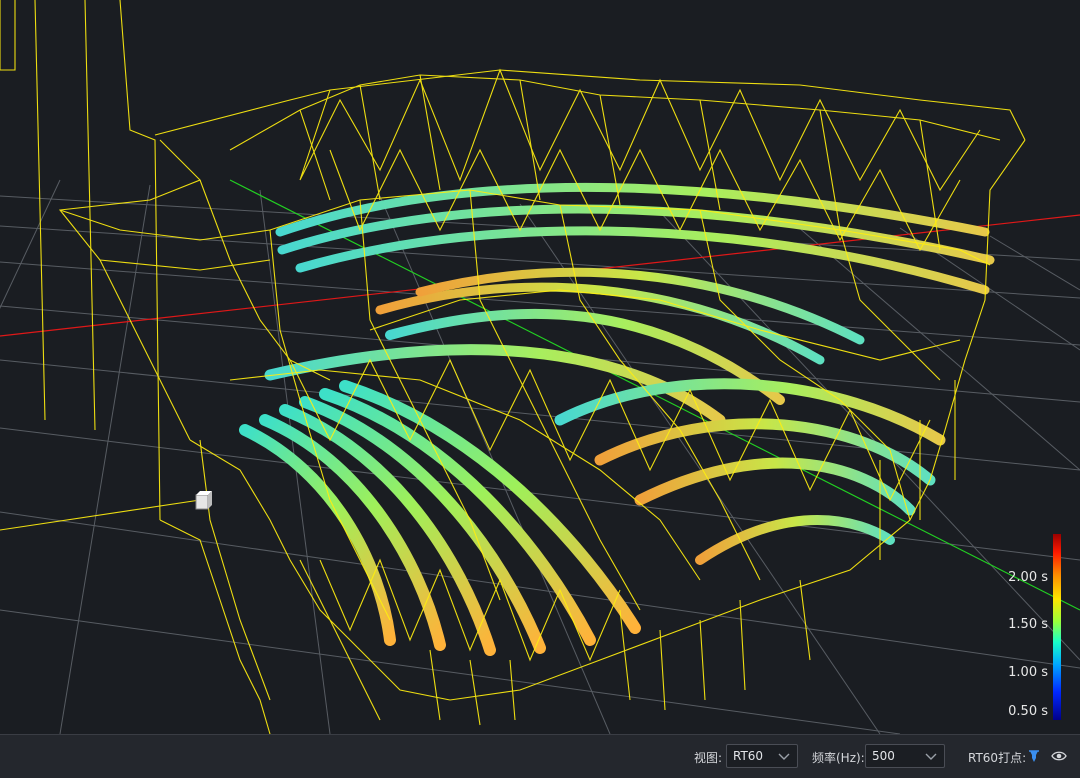 Image resolution: width=1080 pixels, height=778 pixels. I want to click on view-select-value: RT60, so click(748, 756).